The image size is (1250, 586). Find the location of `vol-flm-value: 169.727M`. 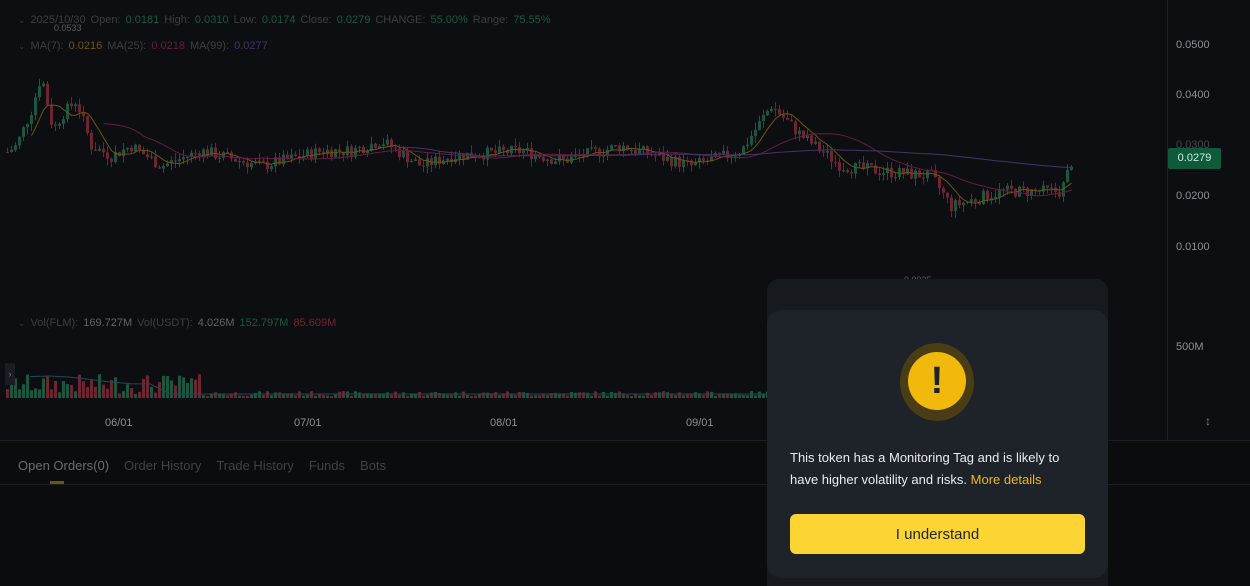

vol-flm-value: 169.727M is located at coordinates (108, 323).